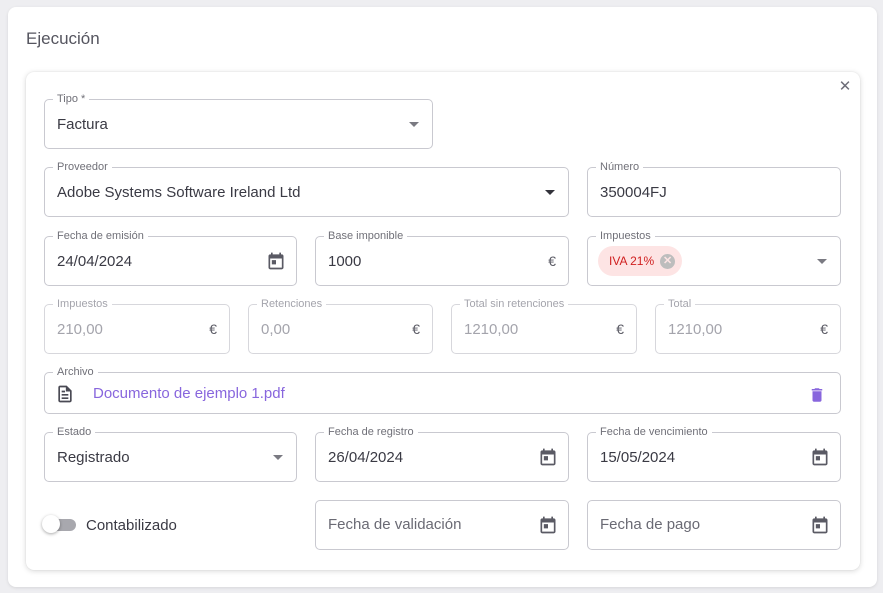  Describe the element at coordinates (442, 389) in the screenshot. I see `archivo-field: Archivo Documento de ejemplo 1.pdf` at that location.